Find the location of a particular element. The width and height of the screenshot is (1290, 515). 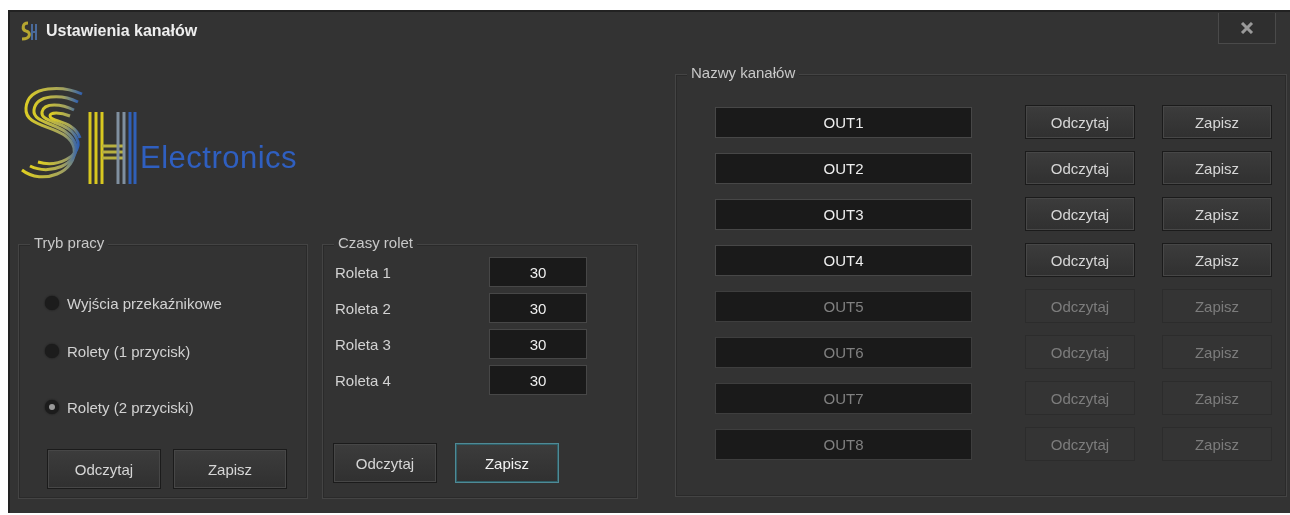

logo-text: Electronics is located at coordinates (219, 158).